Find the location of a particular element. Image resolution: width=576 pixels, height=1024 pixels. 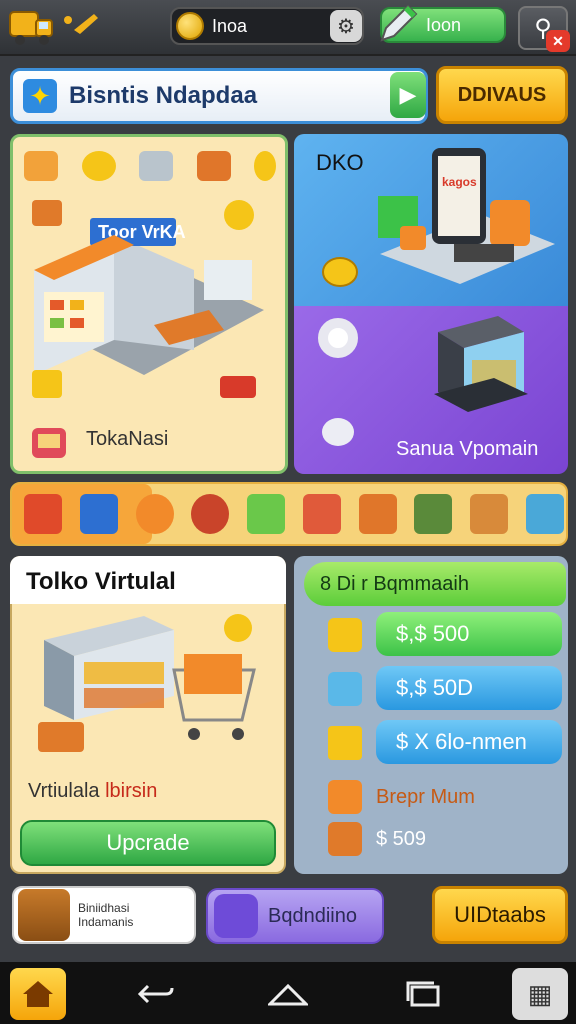

screen-text: kagos is located at coordinates (459, 182).